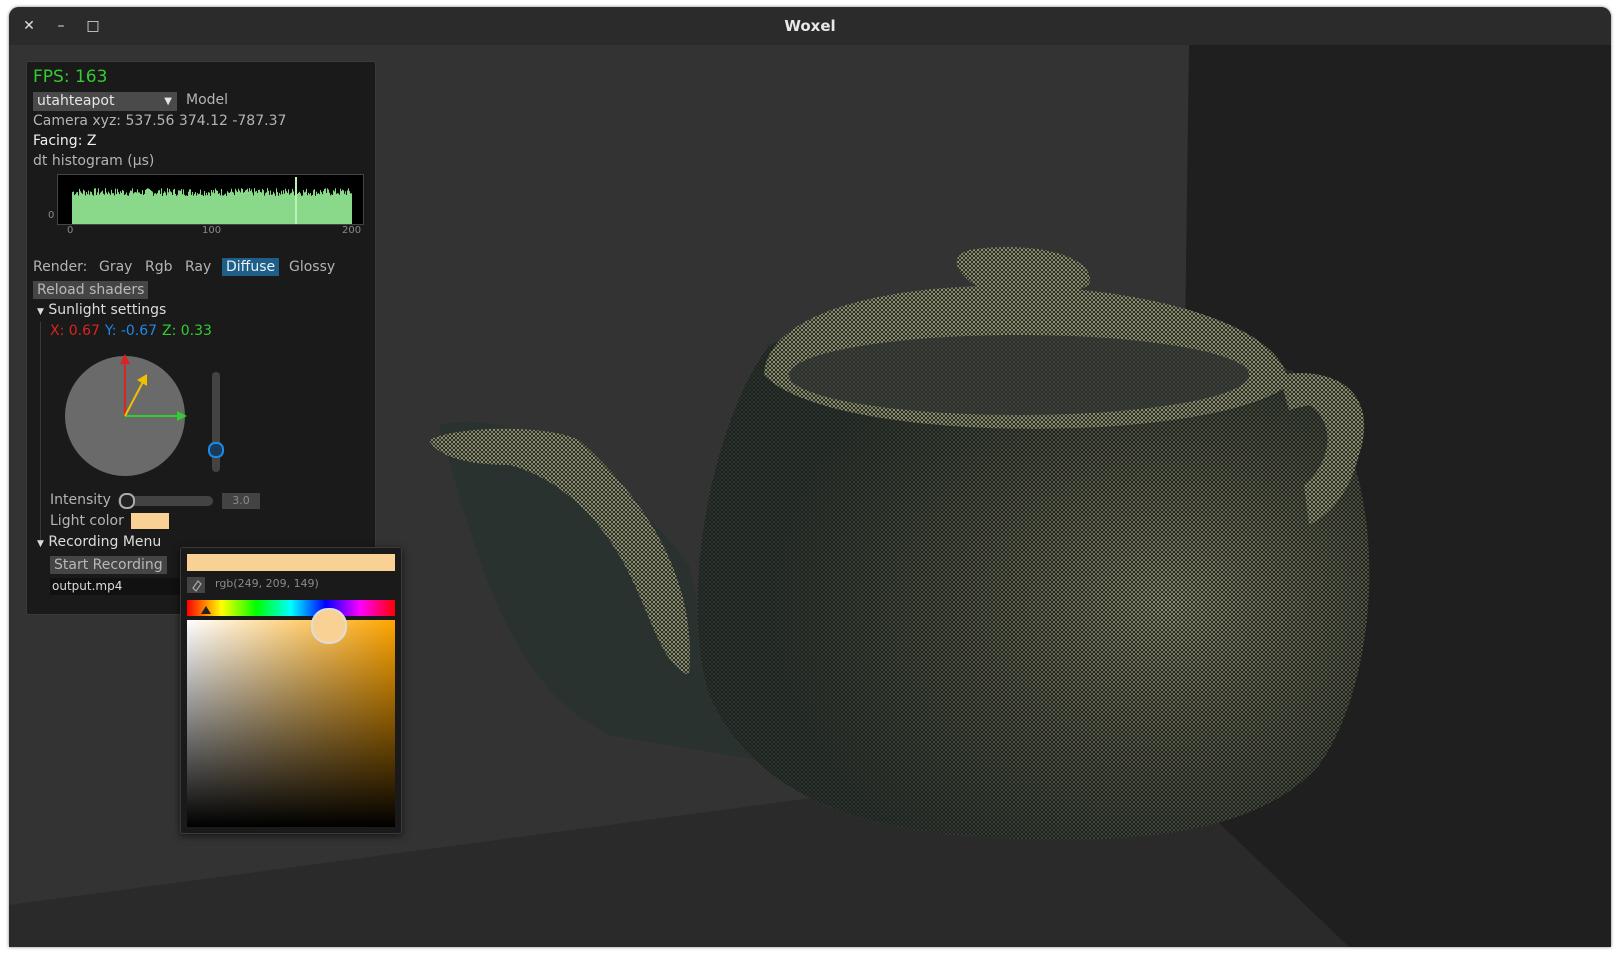 This screenshot has width=1620, height=955. I want to click on render-mode-gray: Gray, so click(115, 267).